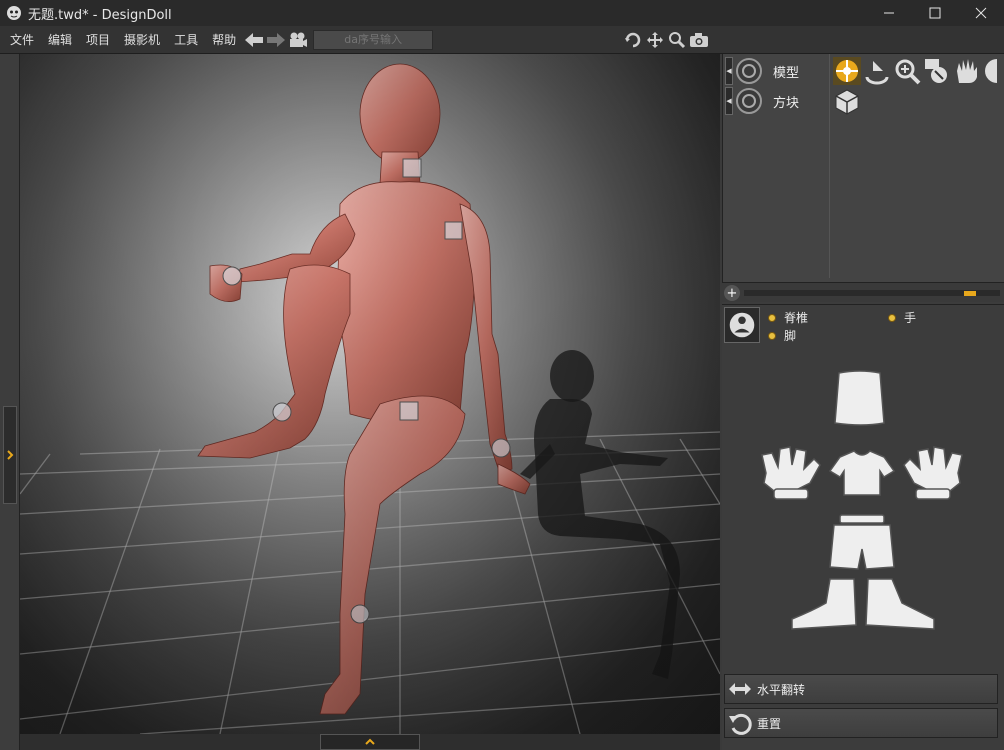 This screenshot has height=750, width=1004. Describe the element at coordinates (142, 39) in the screenshot. I see `menu-camera: 摄影机` at that location.